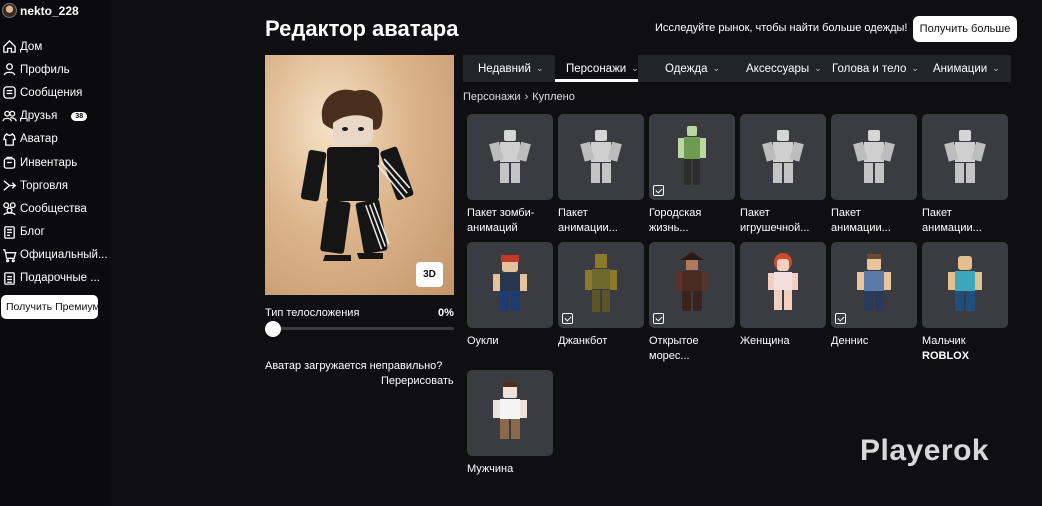  Describe the element at coordinates (55, 92) in the screenshot. I see `sidebar-item-messages: Сообщения` at that location.